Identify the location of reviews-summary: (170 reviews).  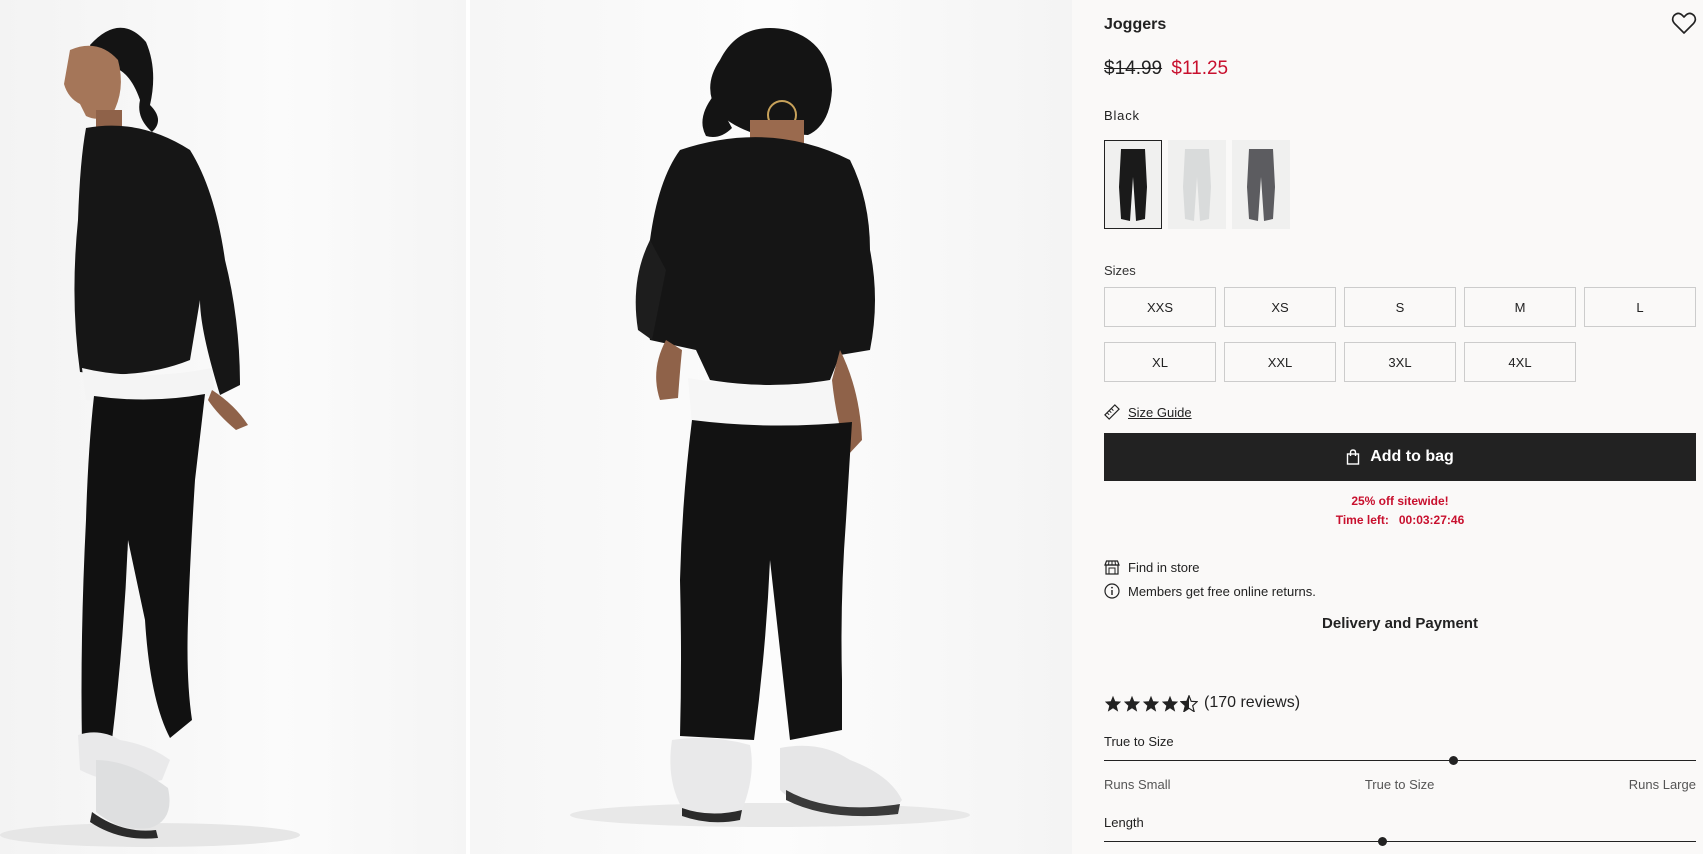
(1202, 703).